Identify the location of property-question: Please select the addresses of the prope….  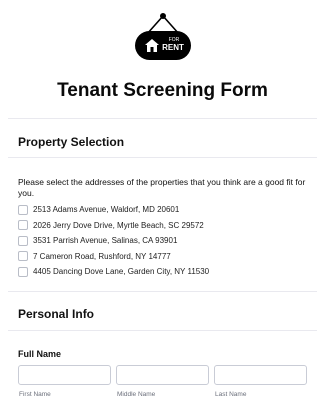
(162, 187).